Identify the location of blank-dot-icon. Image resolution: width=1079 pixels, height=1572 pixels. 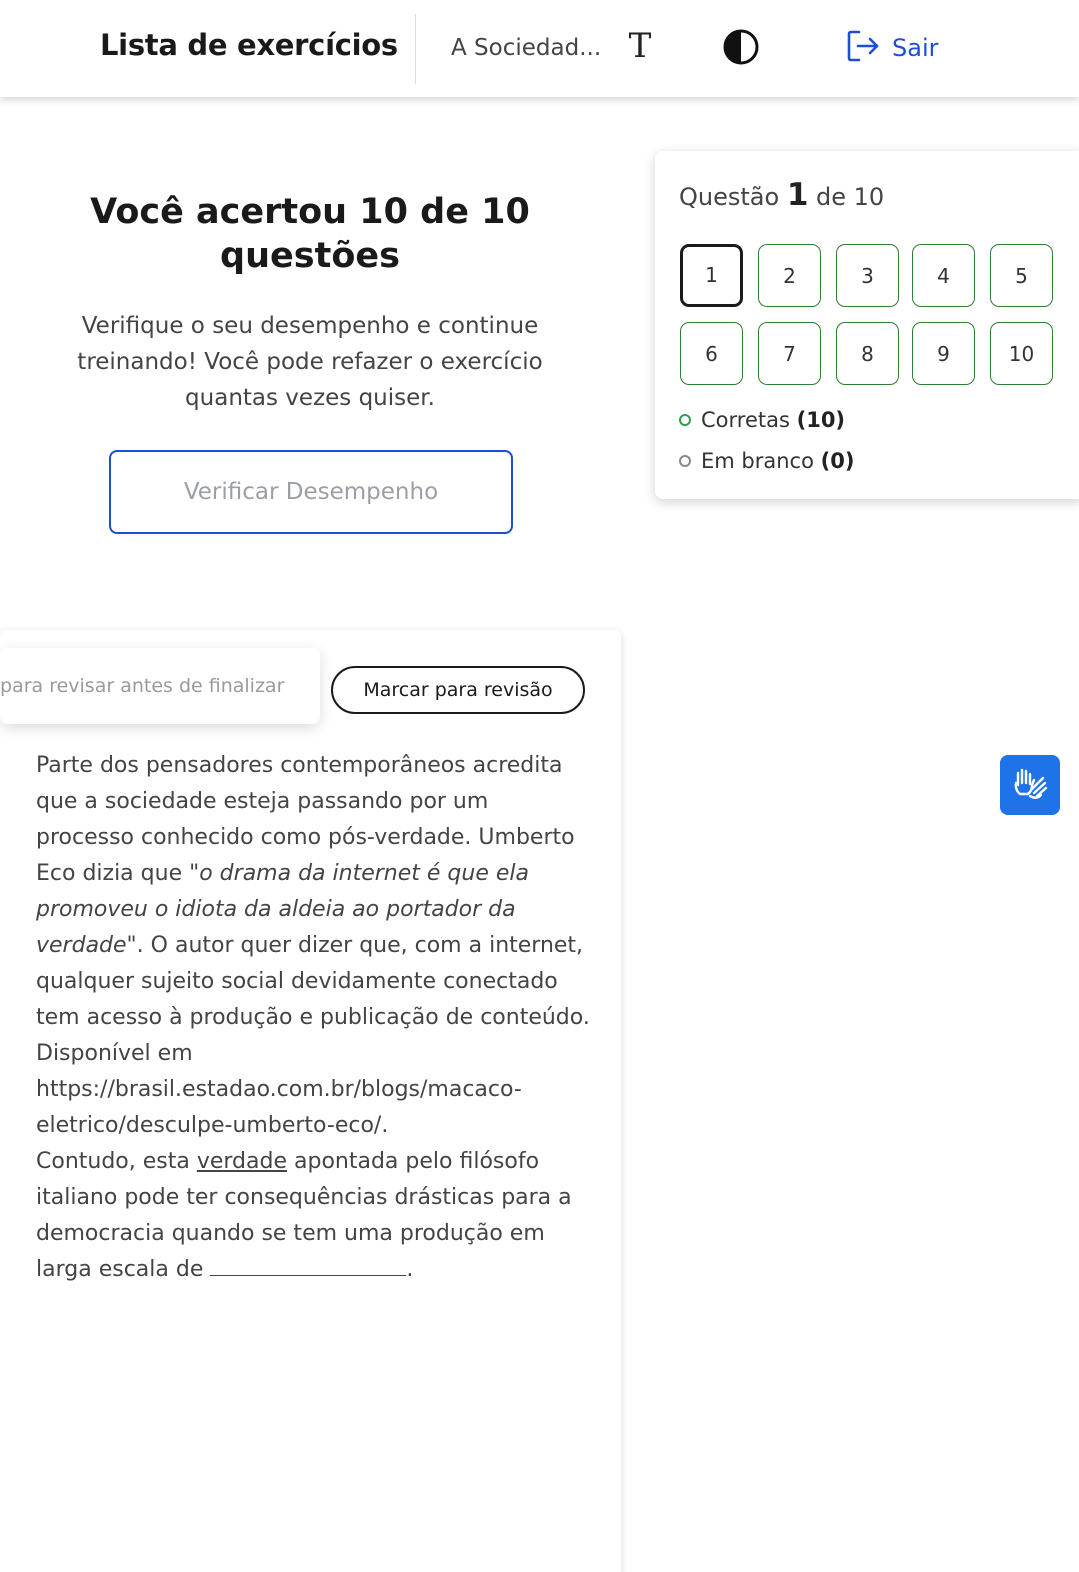
(685, 461).